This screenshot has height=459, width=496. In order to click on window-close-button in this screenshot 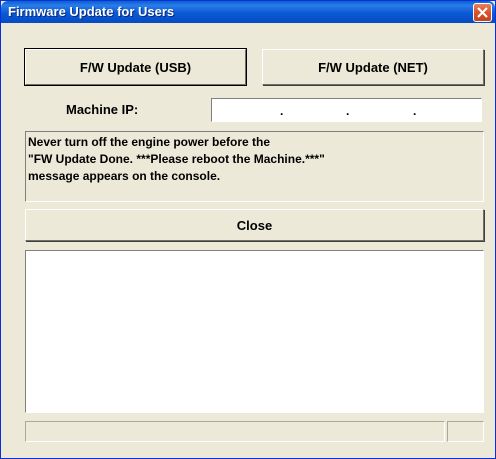, I will do `click(482, 12)`.